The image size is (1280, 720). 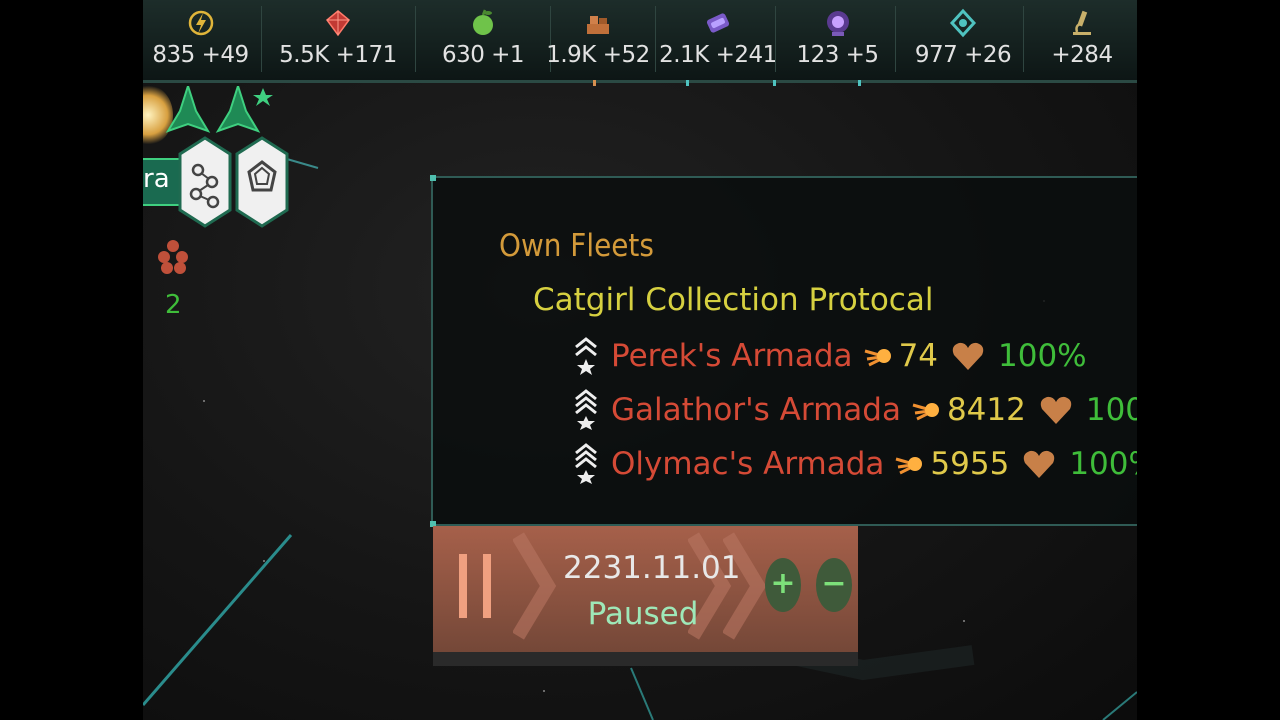 What do you see at coordinates (338, 40) in the screenshot?
I see `resource-minerals: 5.5K +171` at bounding box center [338, 40].